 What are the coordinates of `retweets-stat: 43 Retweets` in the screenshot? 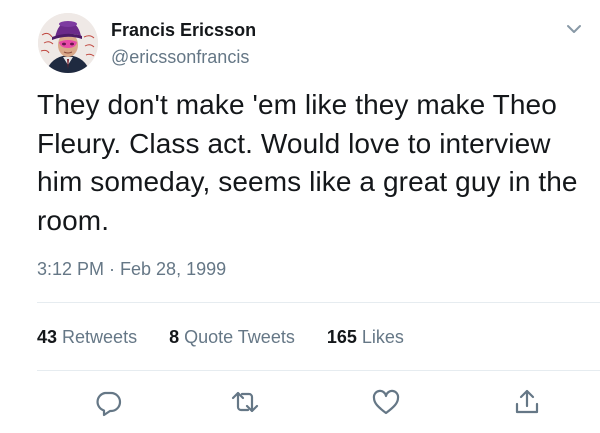 It's located at (87, 337).